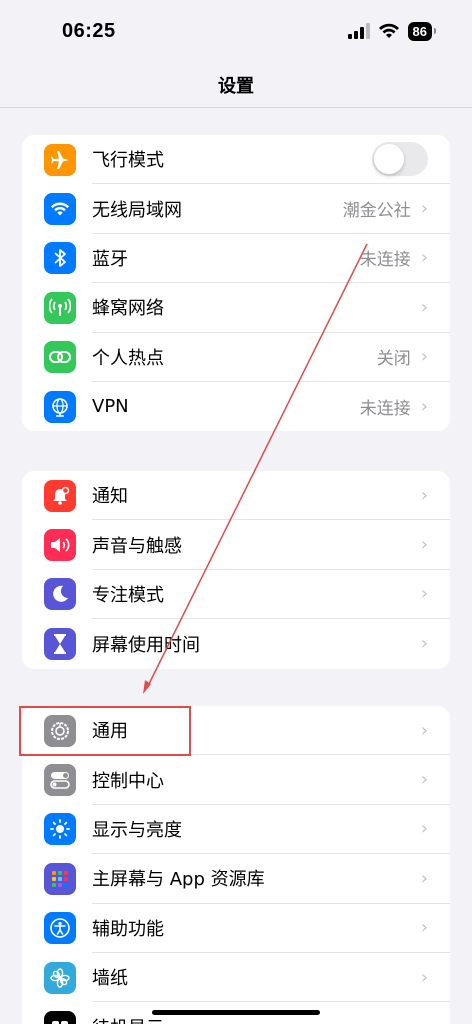 This screenshot has height=1024, width=472. What do you see at coordinates (110, 407) in the screenshot?
I see `row-label: VPN` at bounding box center [110, 407].